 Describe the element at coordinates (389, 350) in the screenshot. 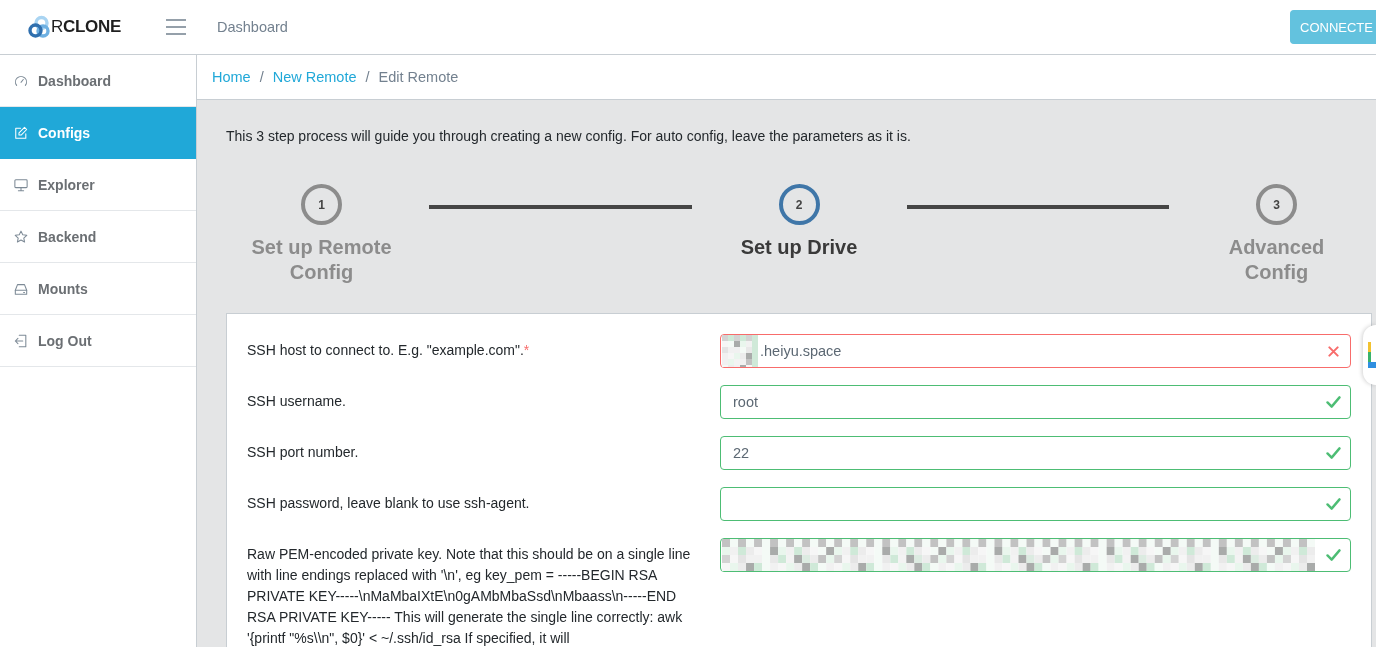

I see `field-label: SSH host to connect to. E.g. "example.com".*` at that location.